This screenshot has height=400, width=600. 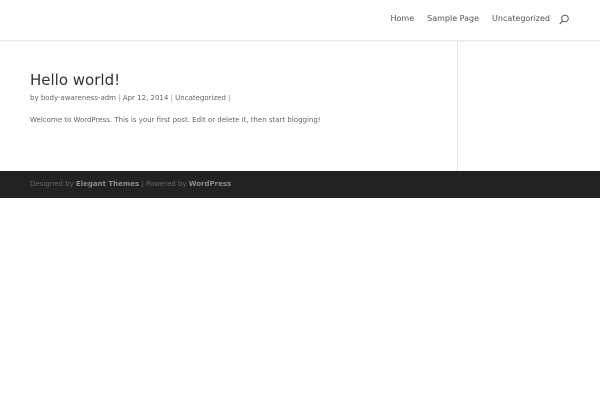 What do you see at coordinates (107, 184) in the screenshot?
I see `footer-designer-link: Elegant Themes` at bounding box center [107, 184].